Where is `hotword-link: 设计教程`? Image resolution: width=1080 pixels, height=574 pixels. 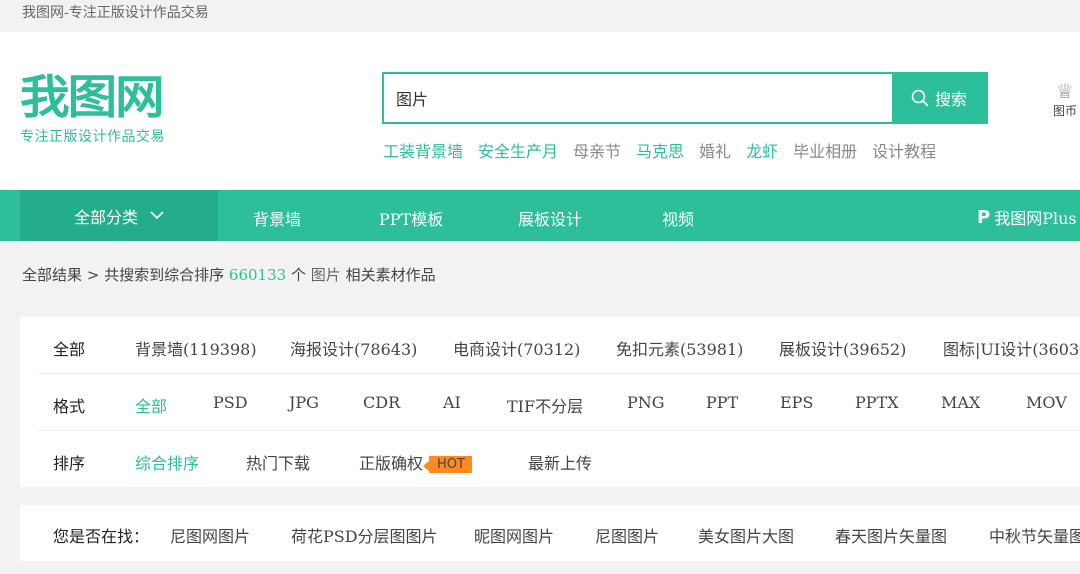
hotword-link: 设计教程 is located at coordinates (904, 150).